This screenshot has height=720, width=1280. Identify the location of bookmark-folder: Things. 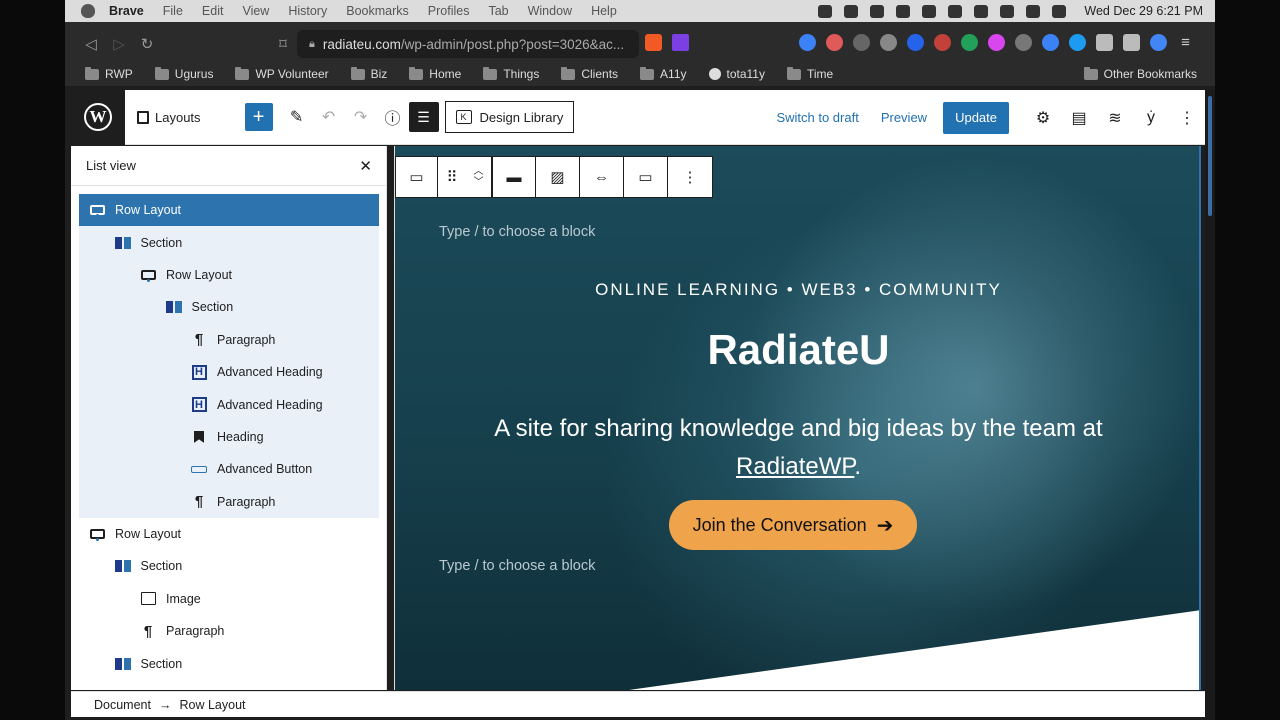
(511, 73).